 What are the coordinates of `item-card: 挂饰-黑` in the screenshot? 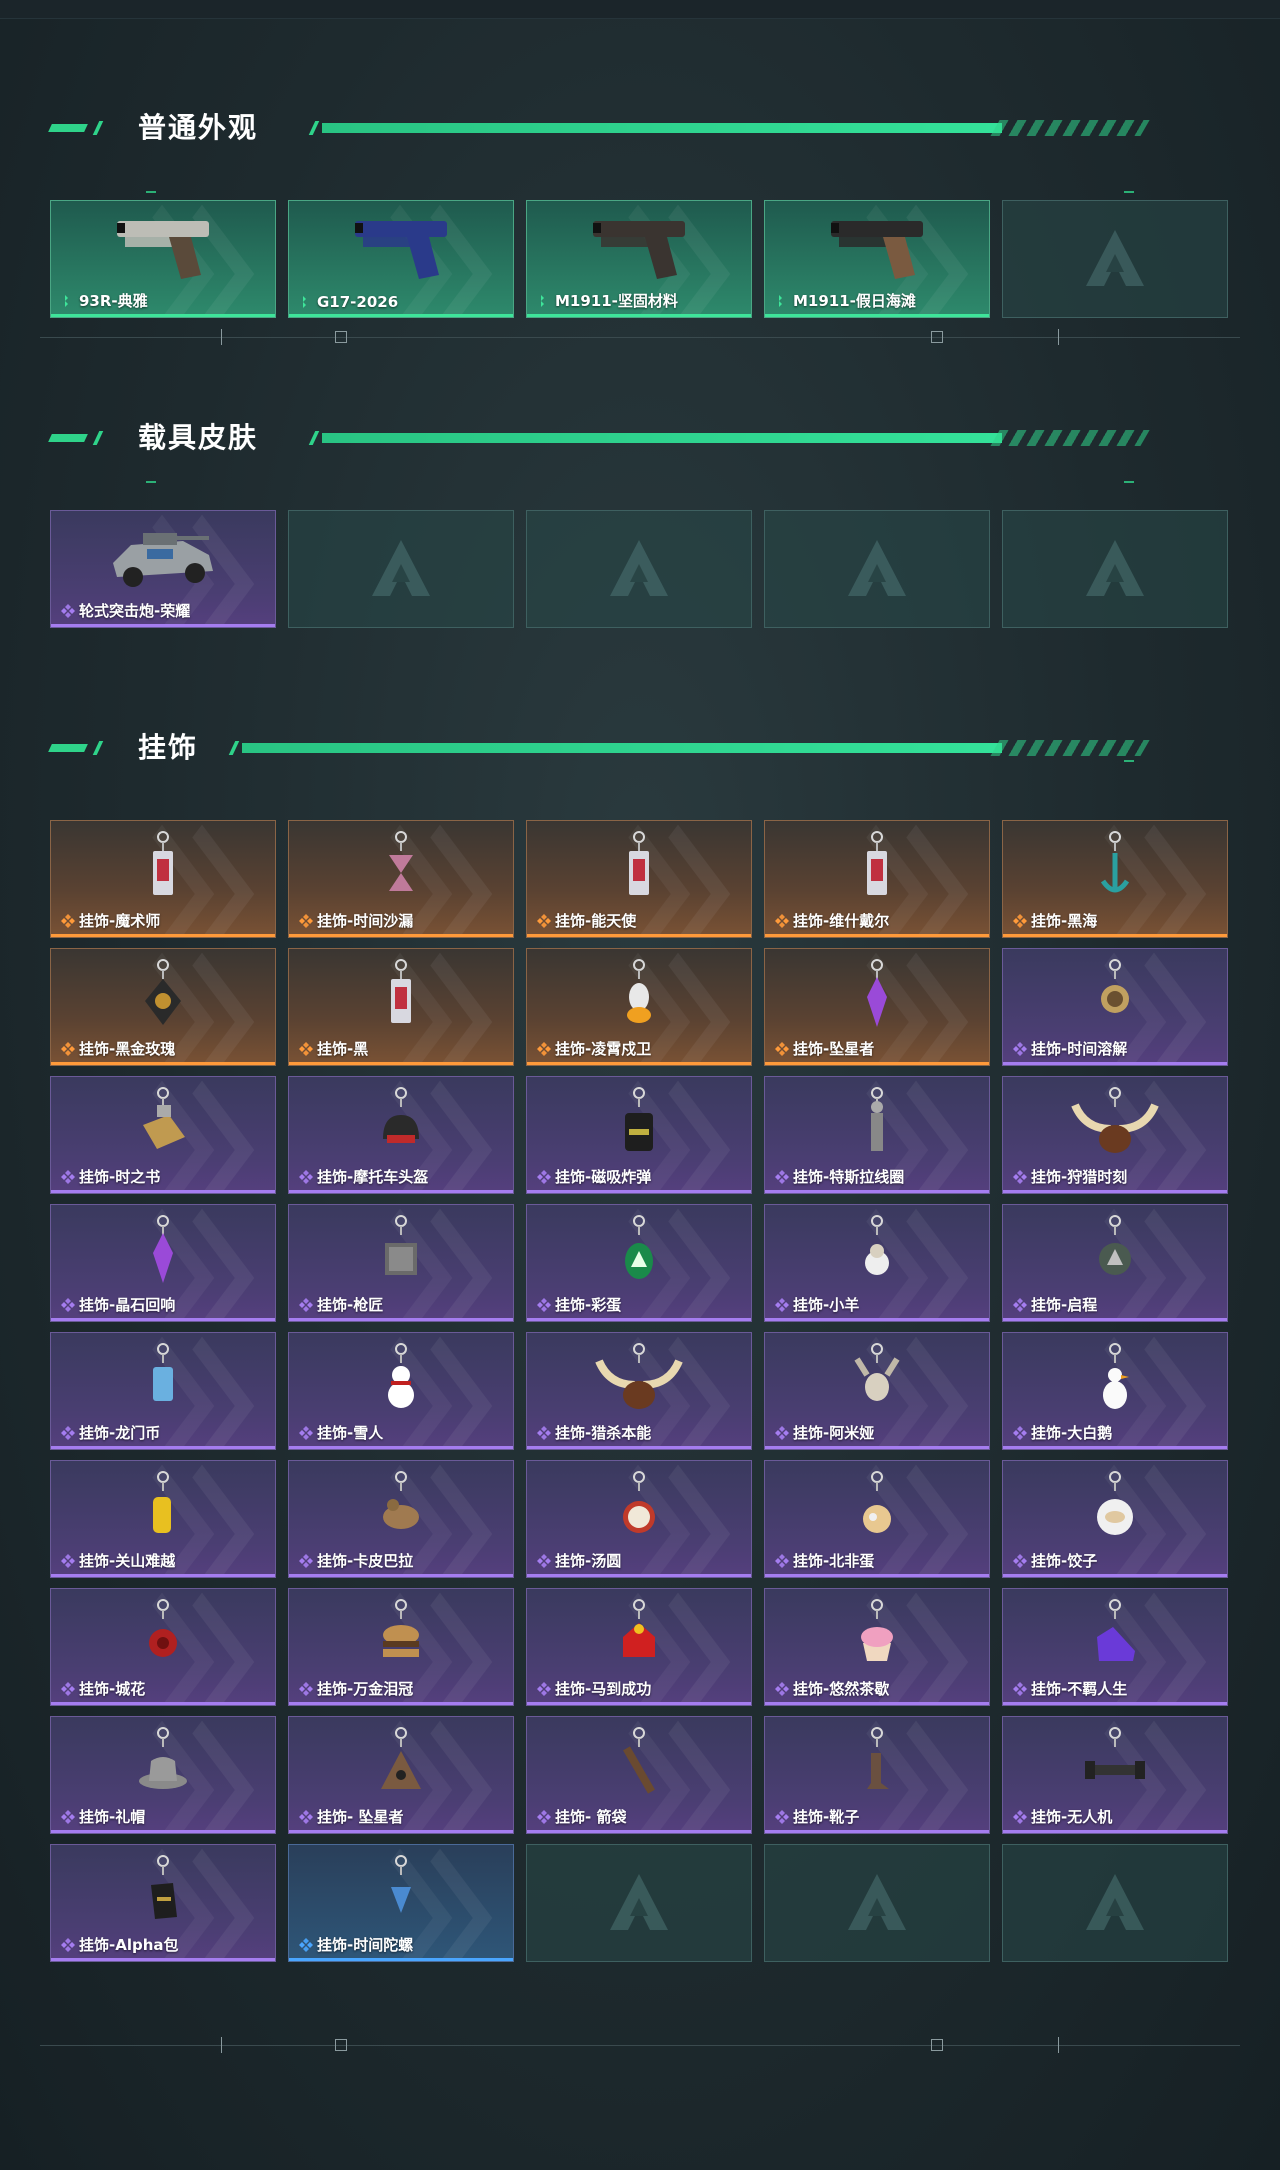 It's located at (401, 1007).